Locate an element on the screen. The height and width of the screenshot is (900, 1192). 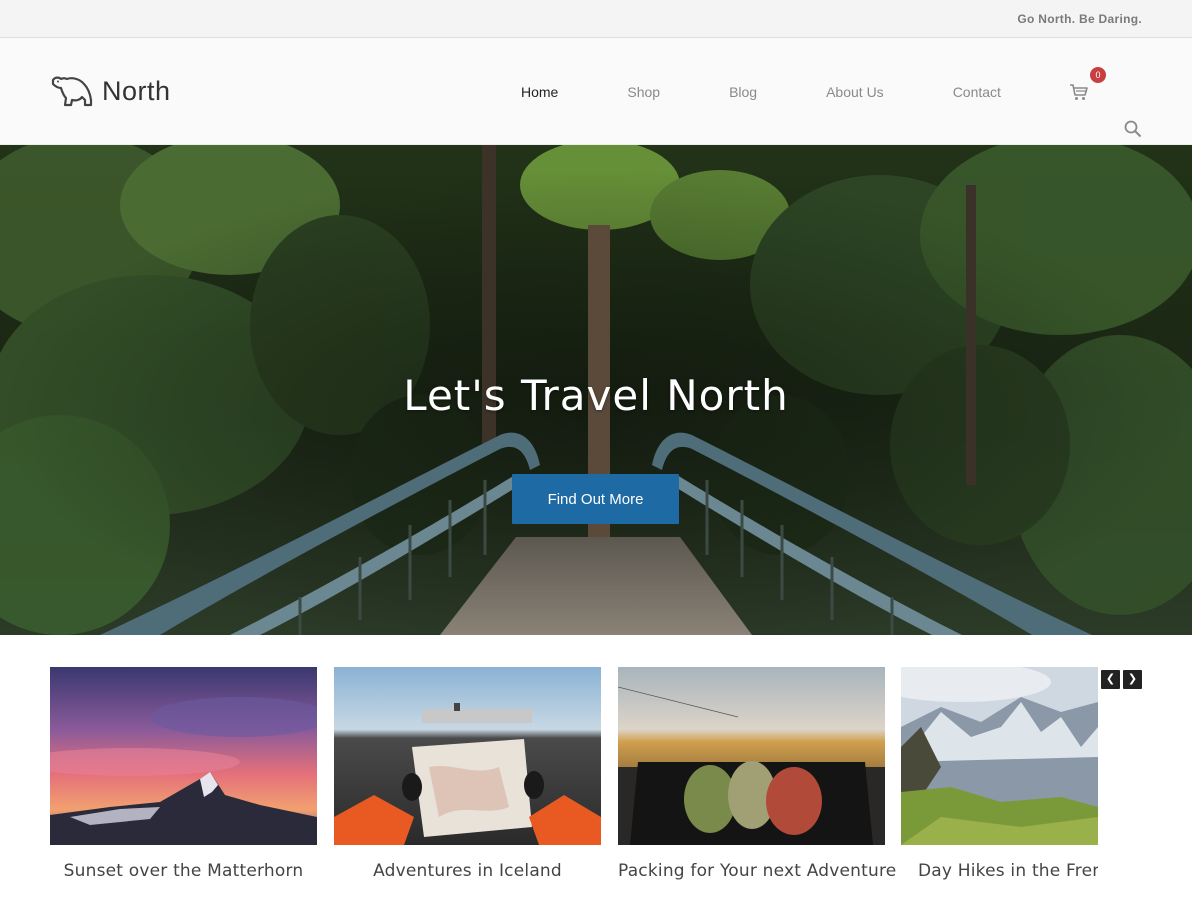
iceland-map-picture is located at coordinates (467, 756).